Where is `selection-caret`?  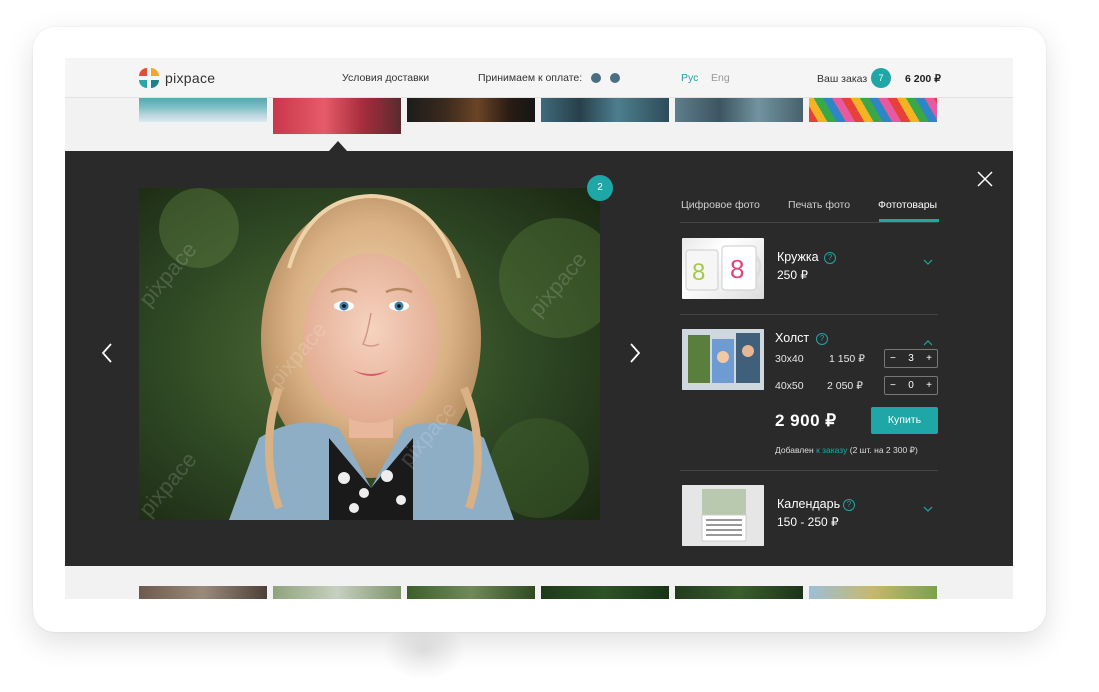
selection-caret is located at coordinates (338, 146).